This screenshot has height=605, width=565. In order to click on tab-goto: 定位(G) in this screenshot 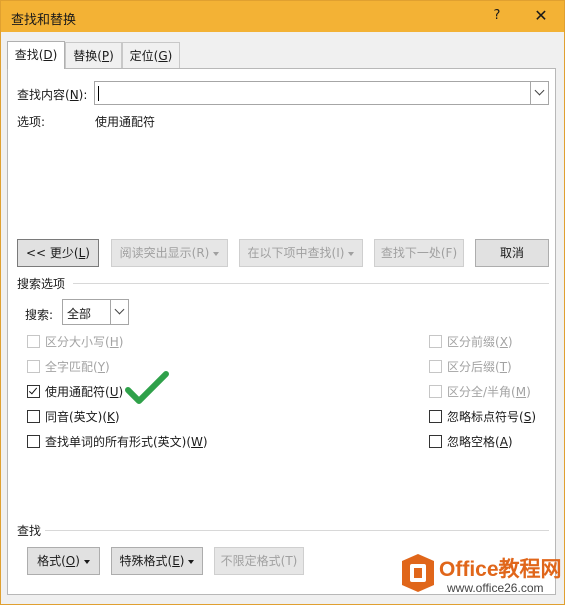, I will do `click(151, 55)`.